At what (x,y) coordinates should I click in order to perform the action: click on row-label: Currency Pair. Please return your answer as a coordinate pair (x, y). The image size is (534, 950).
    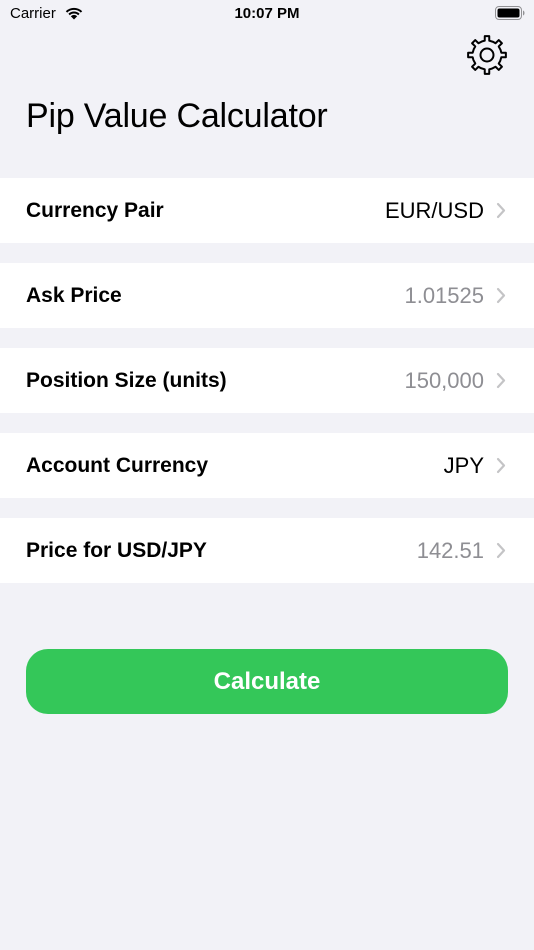
    Looking at the image, I should click on (95, 210).